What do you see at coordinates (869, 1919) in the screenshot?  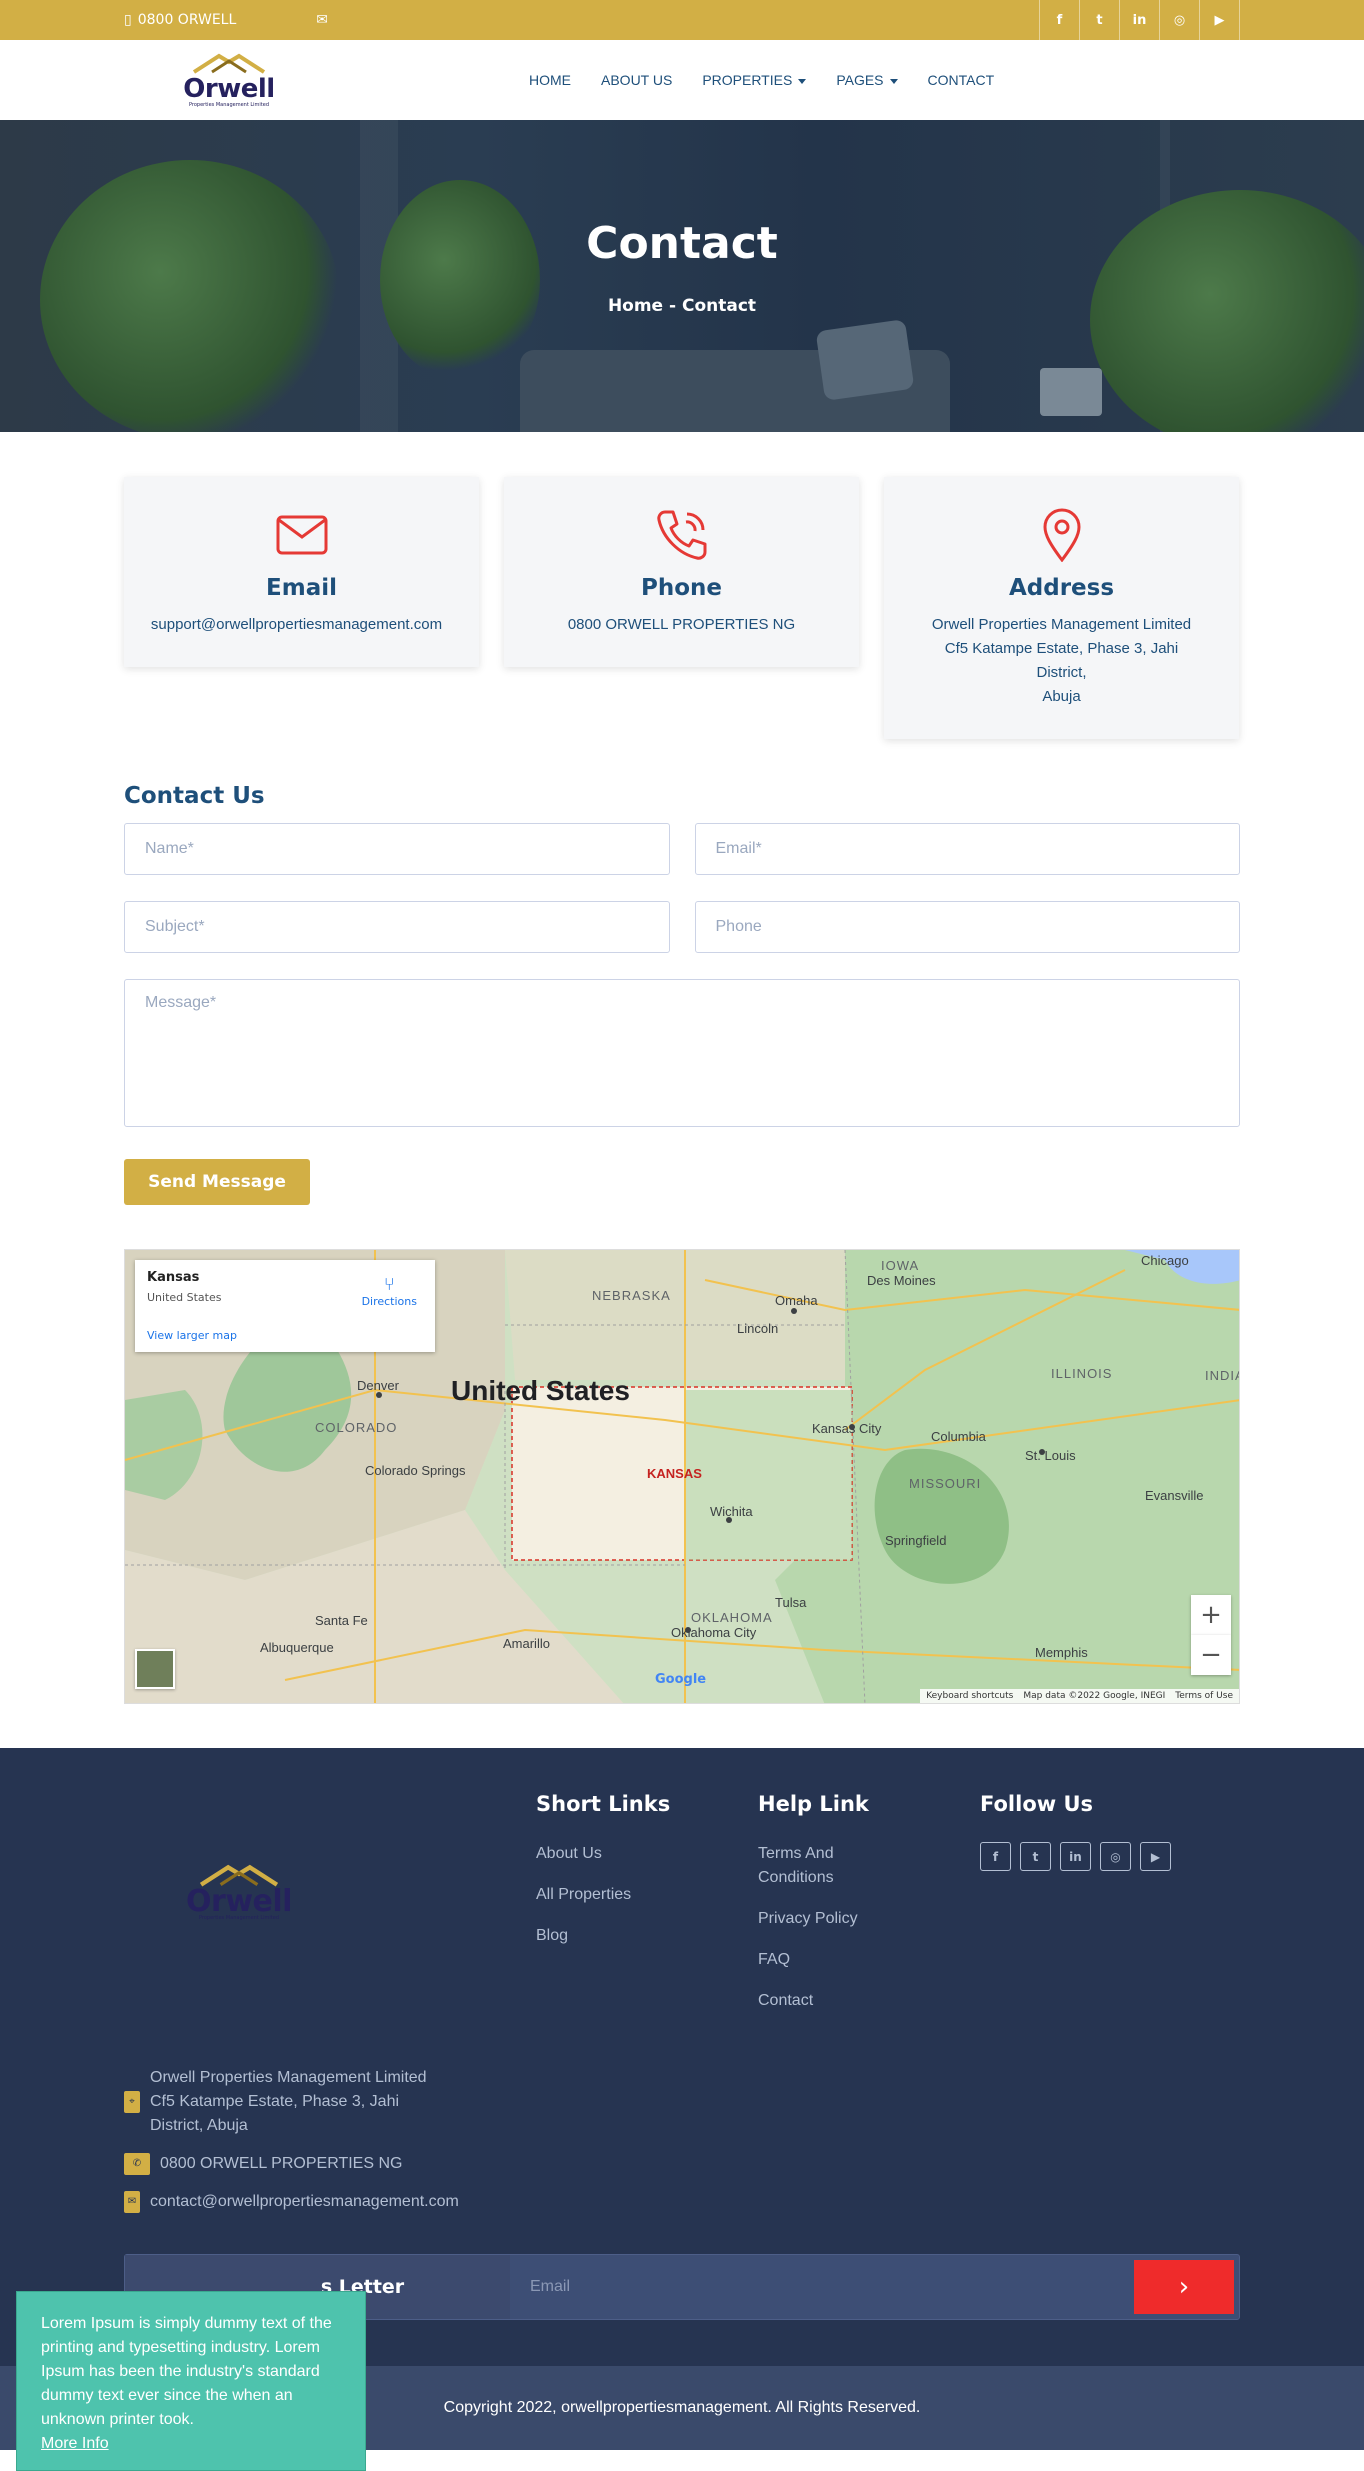 I see `footer-link-privacy: Privacy Policy` at bounding box center [869, 1919].